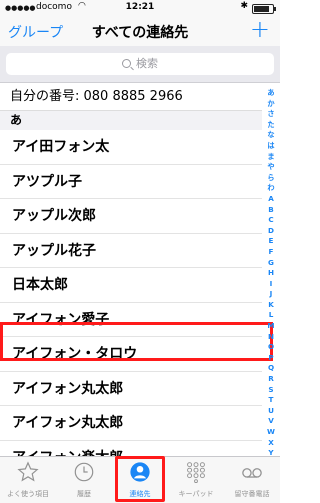  I want to click on index-letter: N, so click(271, 337).